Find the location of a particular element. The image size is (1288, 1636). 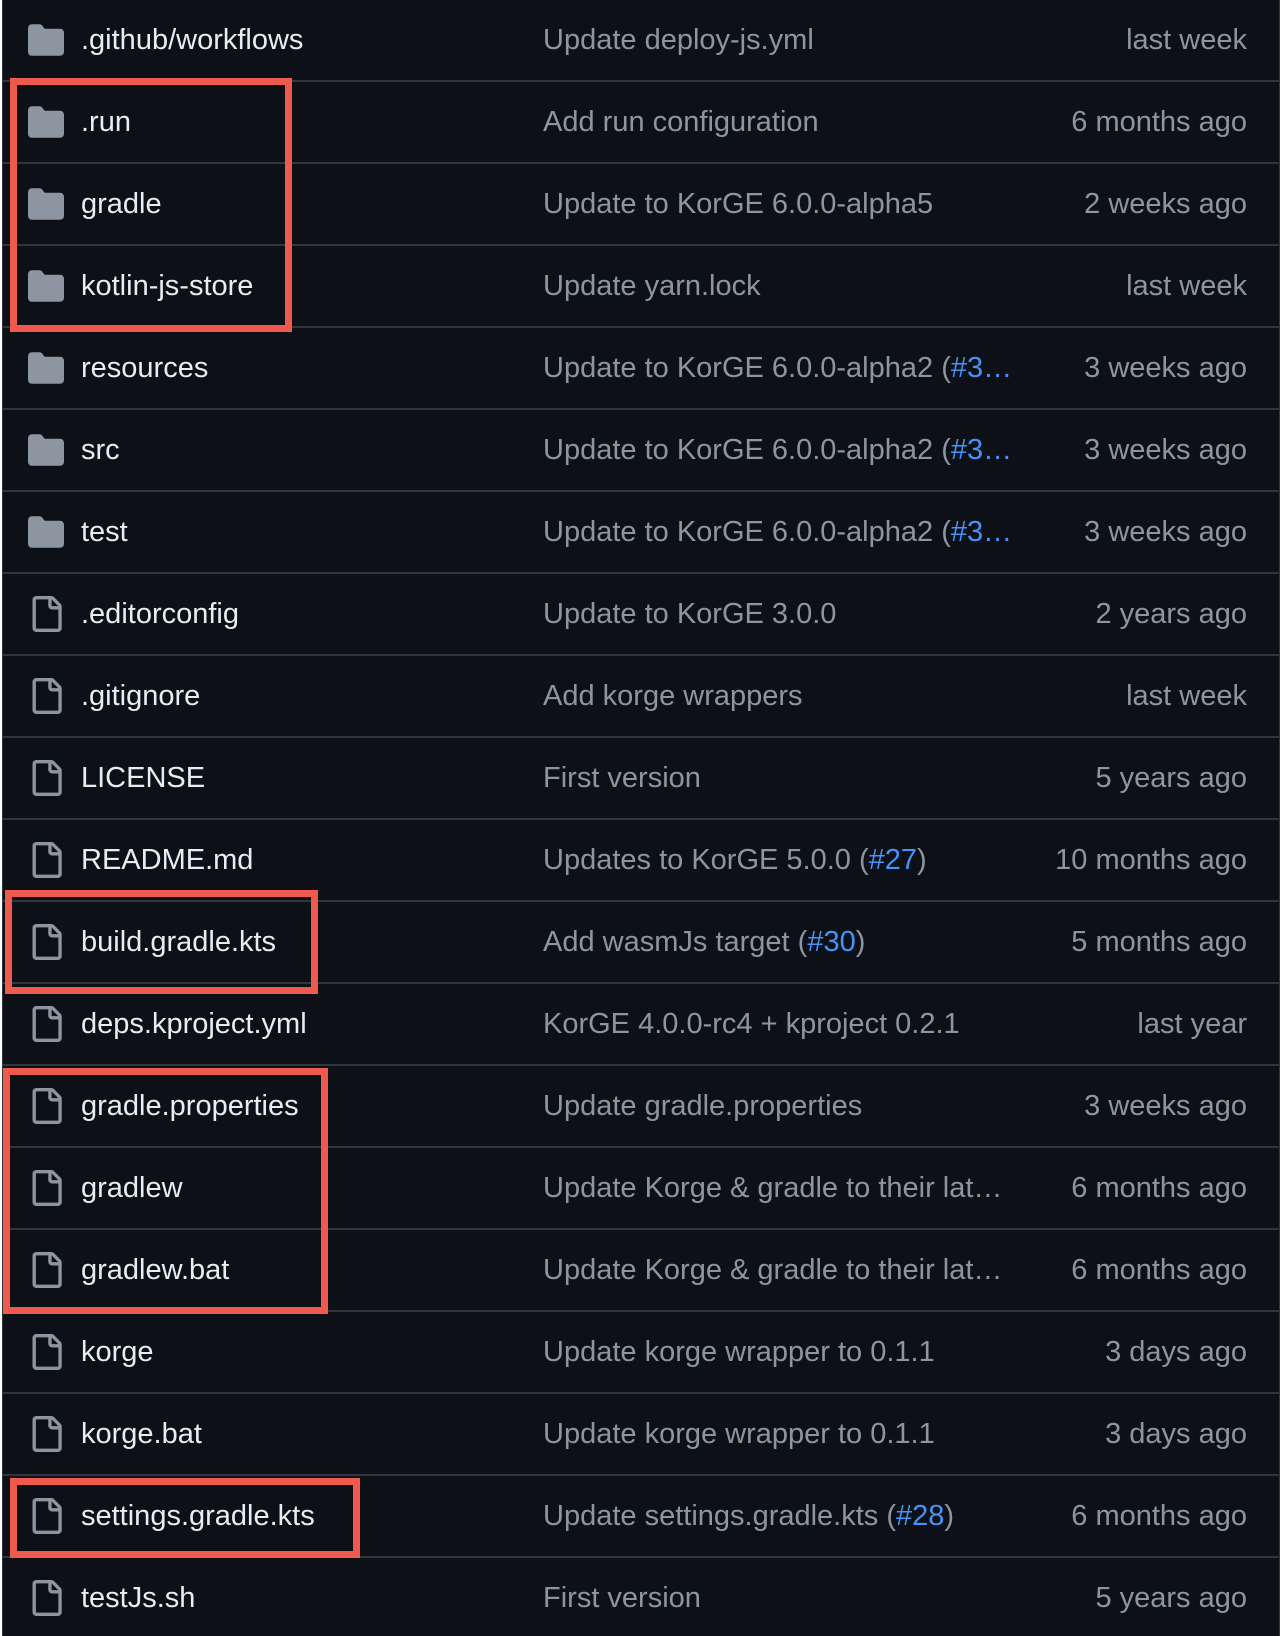

file-row: .run Add run configuration 6 months ago is located at coordinates (641, 123).